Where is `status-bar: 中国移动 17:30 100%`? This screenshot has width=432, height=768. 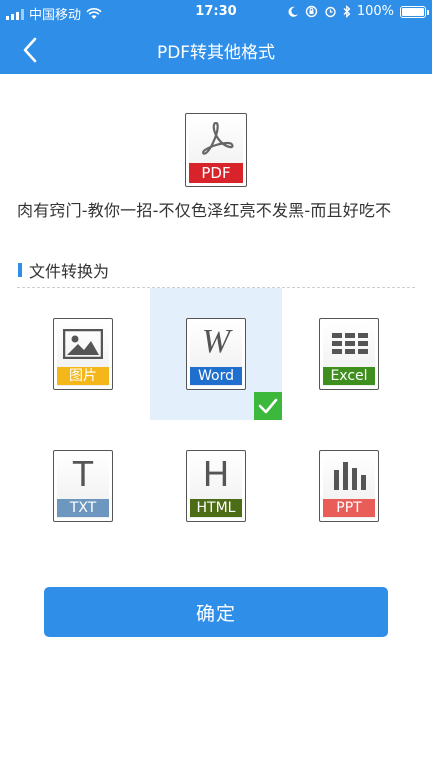 status-bar: 中国移动 17:30 100% is located at coordinates (216, 12).